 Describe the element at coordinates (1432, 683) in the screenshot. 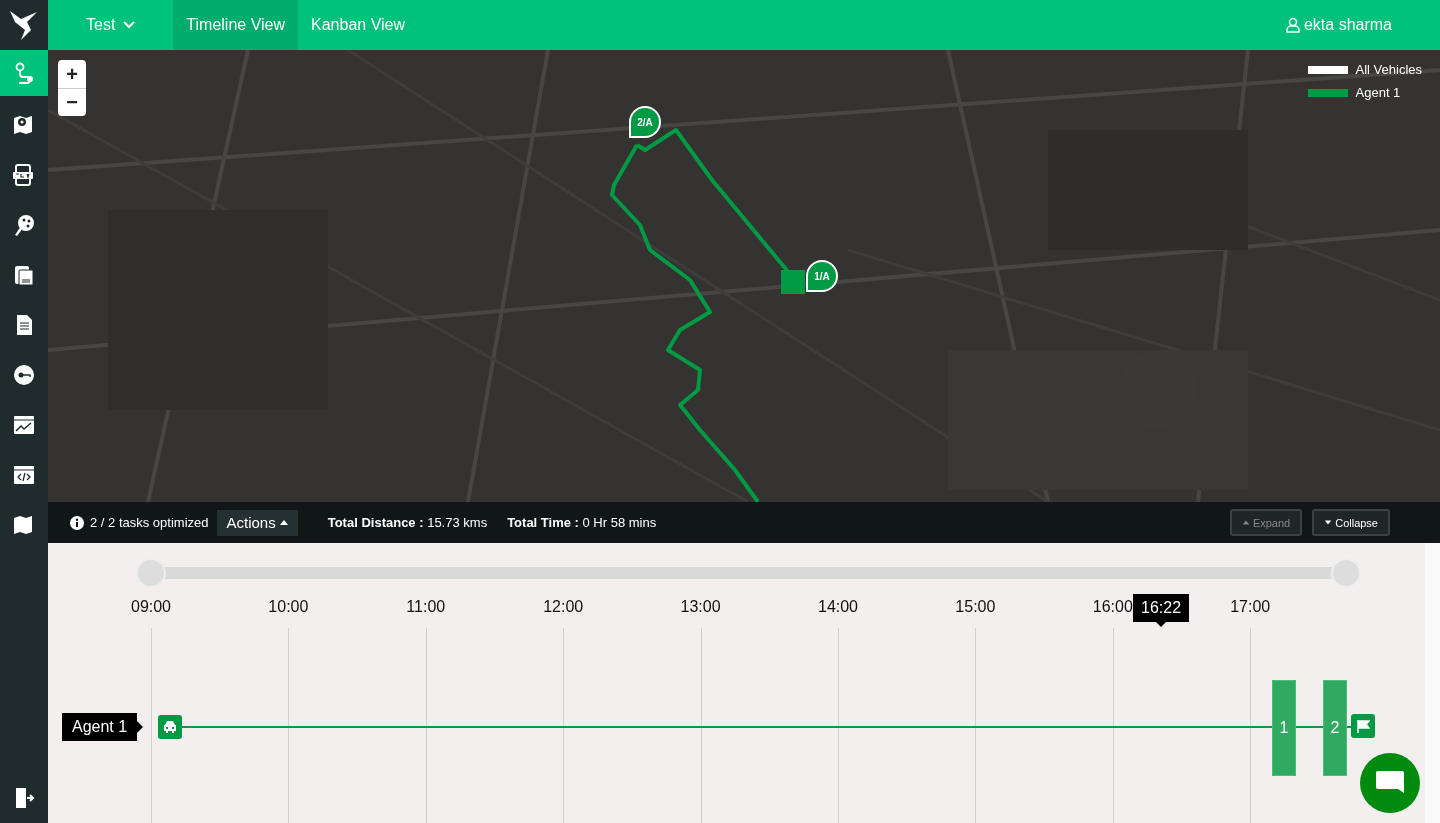

I see `scrollbar` at that location.